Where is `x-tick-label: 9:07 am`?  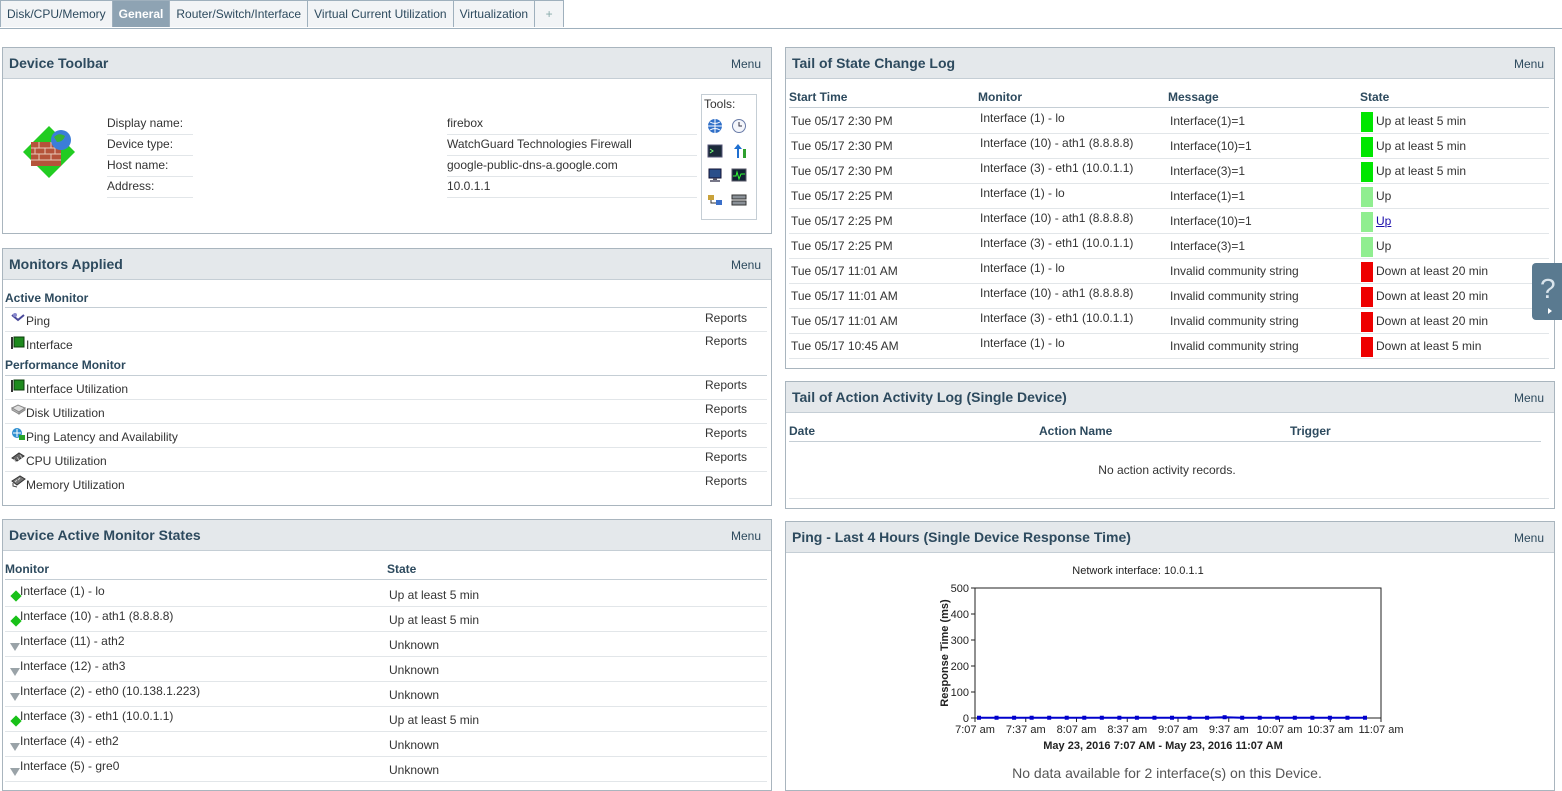
x-tick-label: 9:07 am is located at coordinates (1178, 730).